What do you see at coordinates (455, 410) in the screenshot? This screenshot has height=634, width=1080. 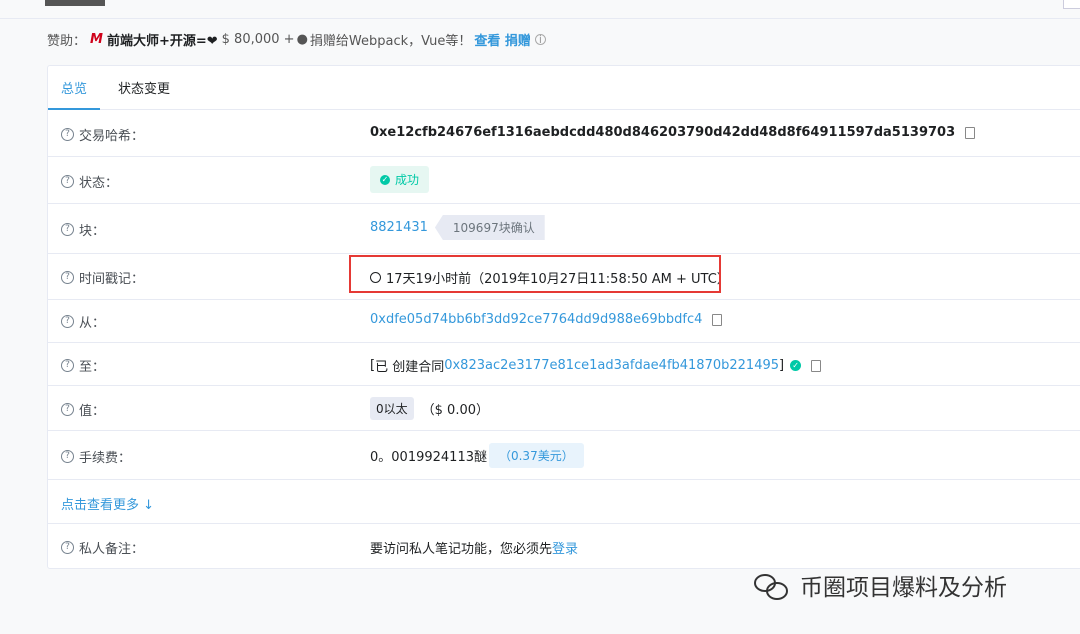 I see `value-usd: （$ 0.00）` at bounding box center [455, 410].